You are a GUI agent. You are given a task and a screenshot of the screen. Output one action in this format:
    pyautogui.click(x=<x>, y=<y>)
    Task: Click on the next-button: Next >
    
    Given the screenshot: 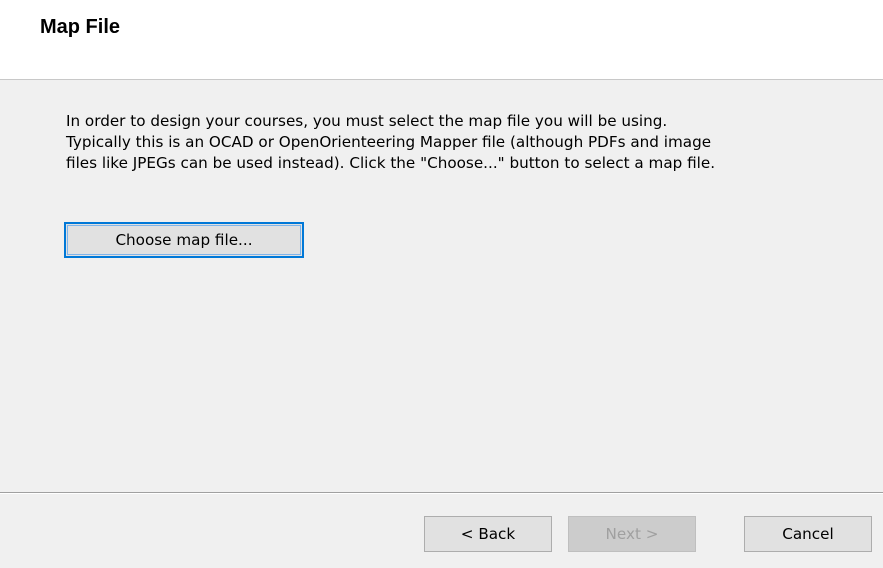 What is the action you would take?
    pyautogui.click(x=632, y=534)
    